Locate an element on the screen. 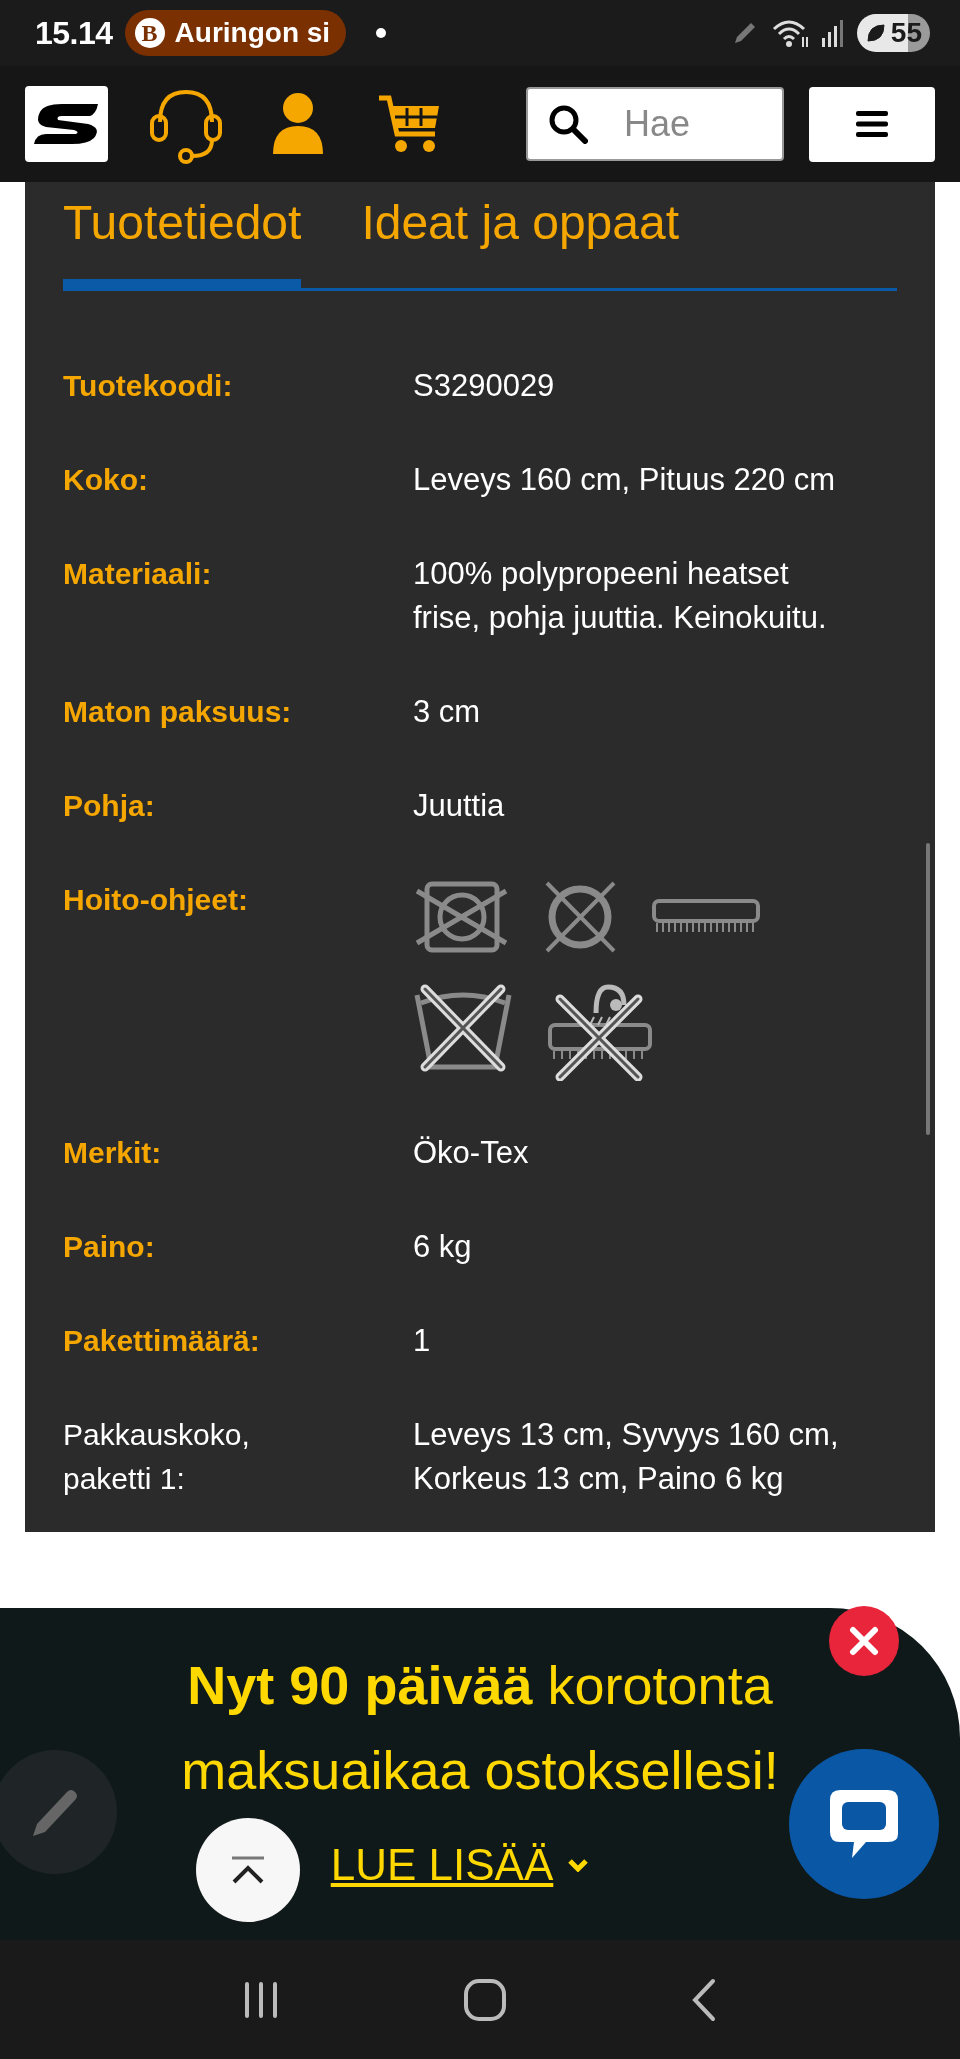 This screenshot has height=2059, width=960. search-field: Hae is located at coordinates (655, 124).